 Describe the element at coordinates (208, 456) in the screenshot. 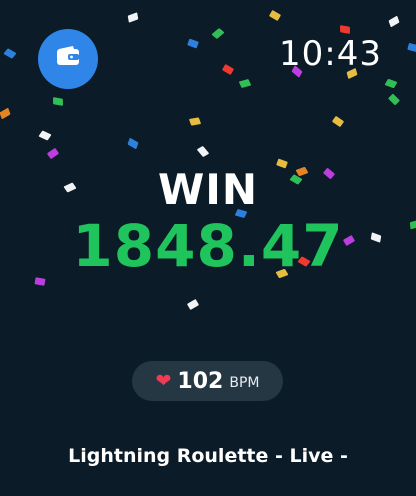

I see `game-title: Lightning Roulette - Live -` at that location.